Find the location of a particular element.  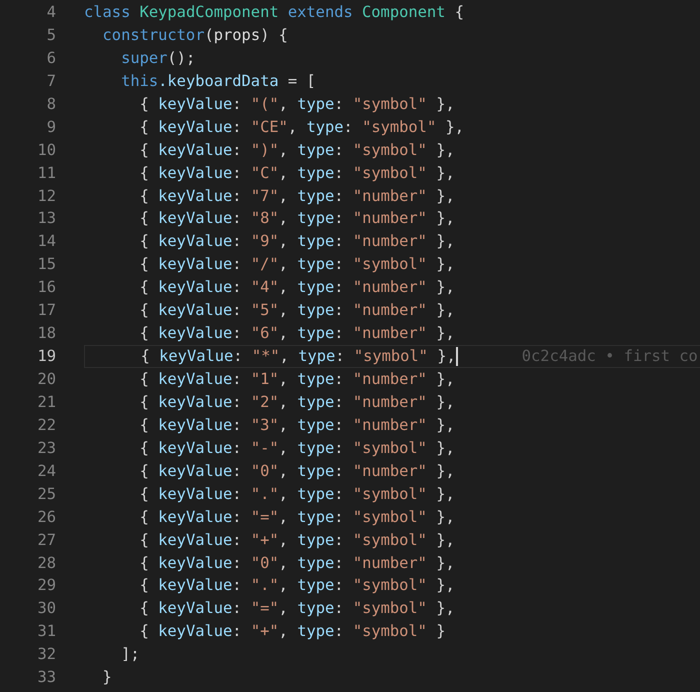

code-line: this.keyboardData = [ is located at coordinates (218, 81).